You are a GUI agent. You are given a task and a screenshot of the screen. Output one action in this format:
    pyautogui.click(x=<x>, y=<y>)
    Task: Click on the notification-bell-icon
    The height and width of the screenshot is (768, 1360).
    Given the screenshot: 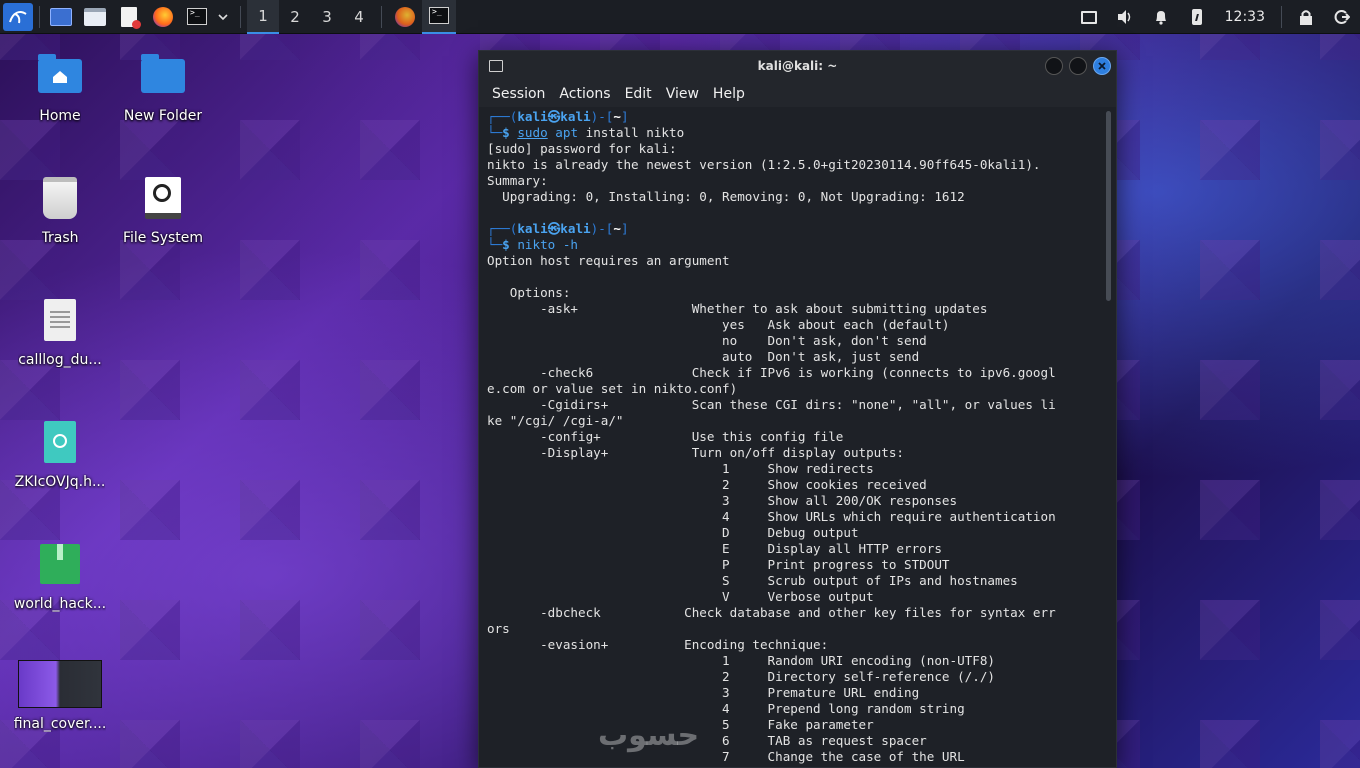 What is the action you would take?
    pyautogui.click(x=1161, y=17)
    